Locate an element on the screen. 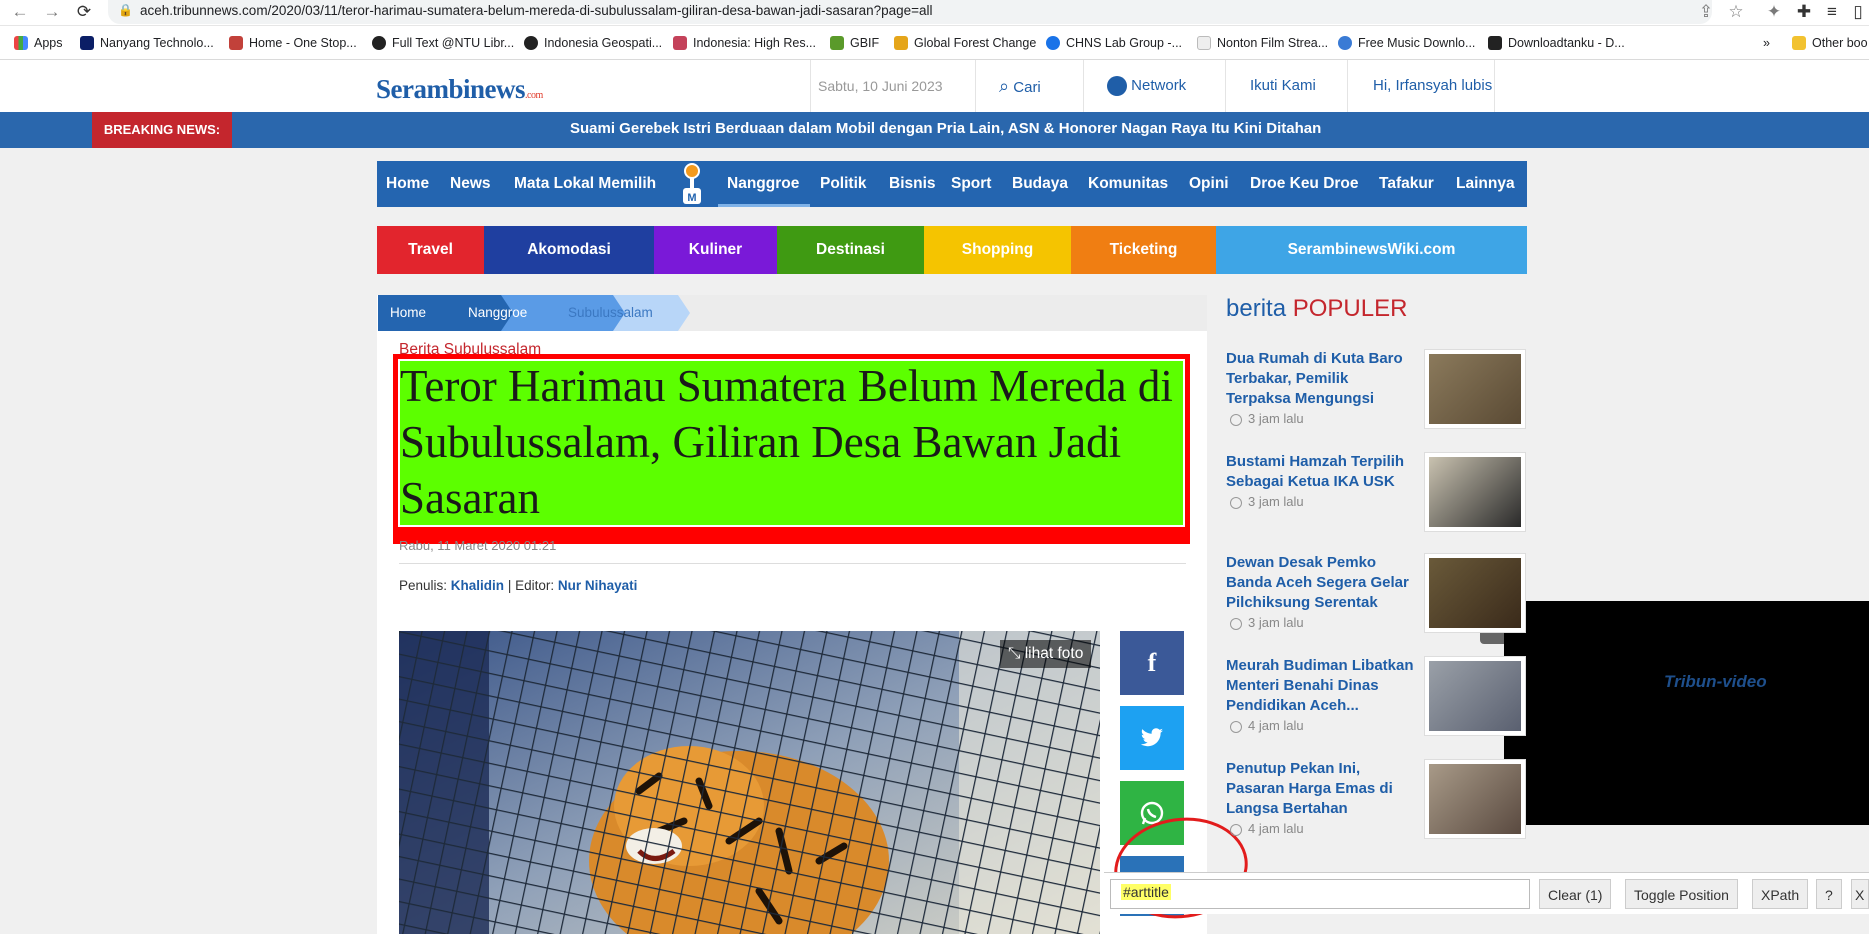 The width and height of the screenshot is (1869, 934). network-button: Network is located at coordinates (1146, 86).